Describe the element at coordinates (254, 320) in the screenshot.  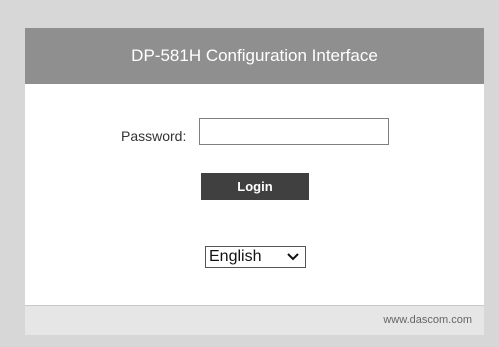
I see `footer-bar: www.dascom.com` at that location.